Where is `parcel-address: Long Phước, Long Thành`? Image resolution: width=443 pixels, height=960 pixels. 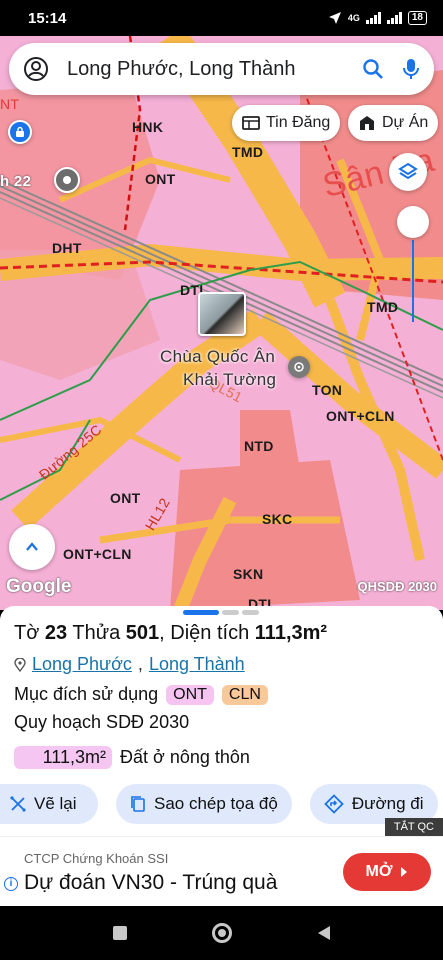
parcel-address: Long Phước, Long Thành is located at coordinates (129, 664).